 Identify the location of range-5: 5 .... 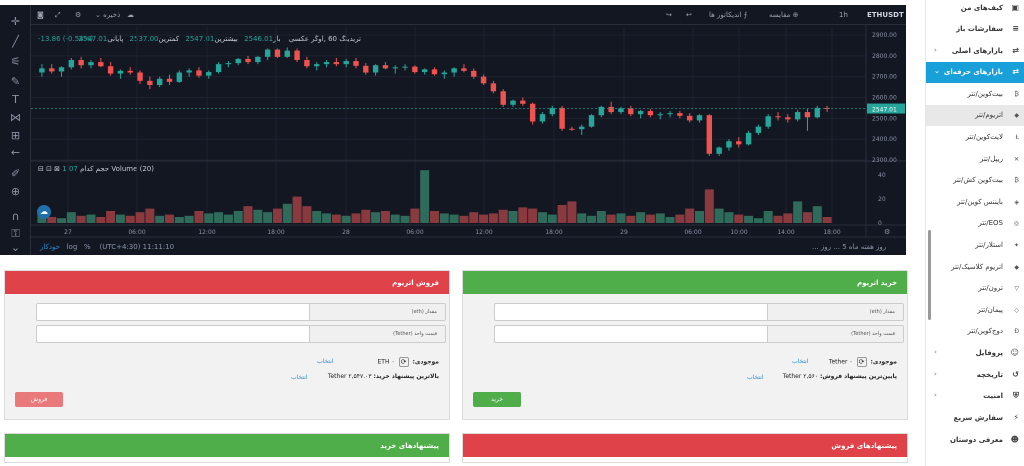
(839, 247).